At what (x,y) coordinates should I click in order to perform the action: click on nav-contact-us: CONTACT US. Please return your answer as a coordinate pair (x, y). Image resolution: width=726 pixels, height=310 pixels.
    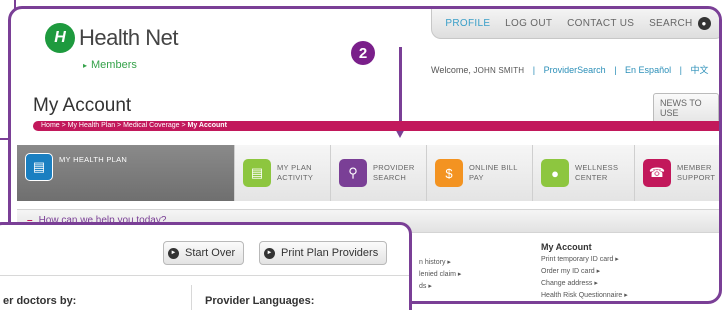
    Looking at the image, I should click on (600, 23).